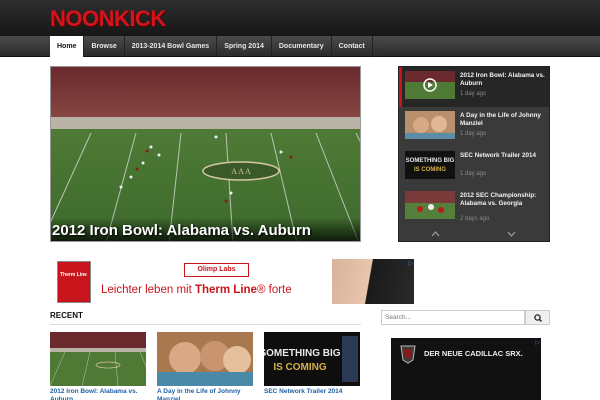  What do you see at coordinates (435, 234) in the screenshot?
I see `chevron-up-icon` at bounding box center [435, 234].